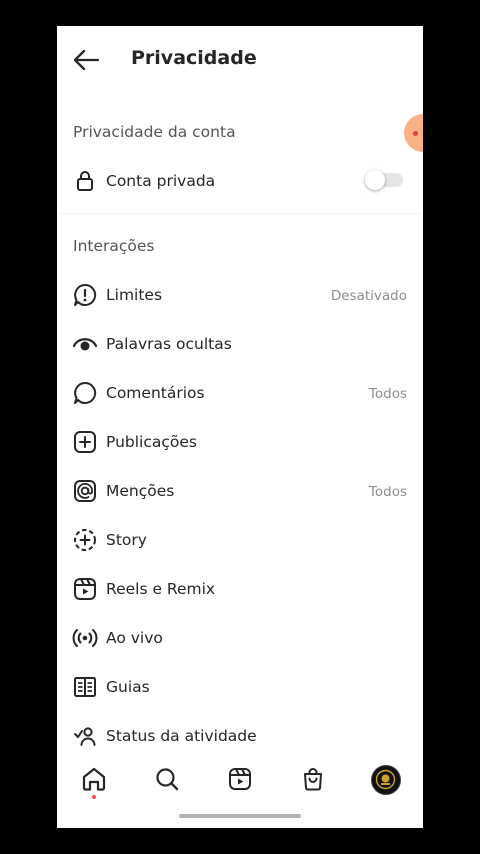 Image resolution: width=480 pixels, height=854 pixels. What do you see at coordinates (85, 181) in the screenshot?
I see `lock-icon` at bounding box center [85, 181].